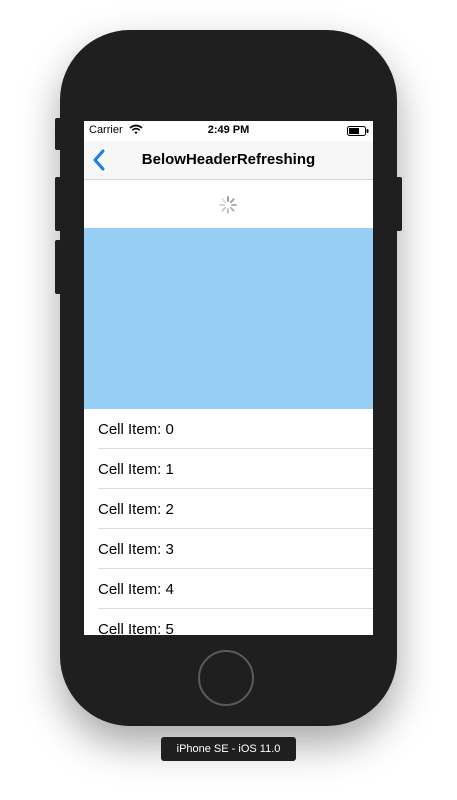 This screenshot has width=457, height=800. Describe the element at coordinates (228, 589) in the screenshot. I see `table-row: Cell Item: 4` at that location.